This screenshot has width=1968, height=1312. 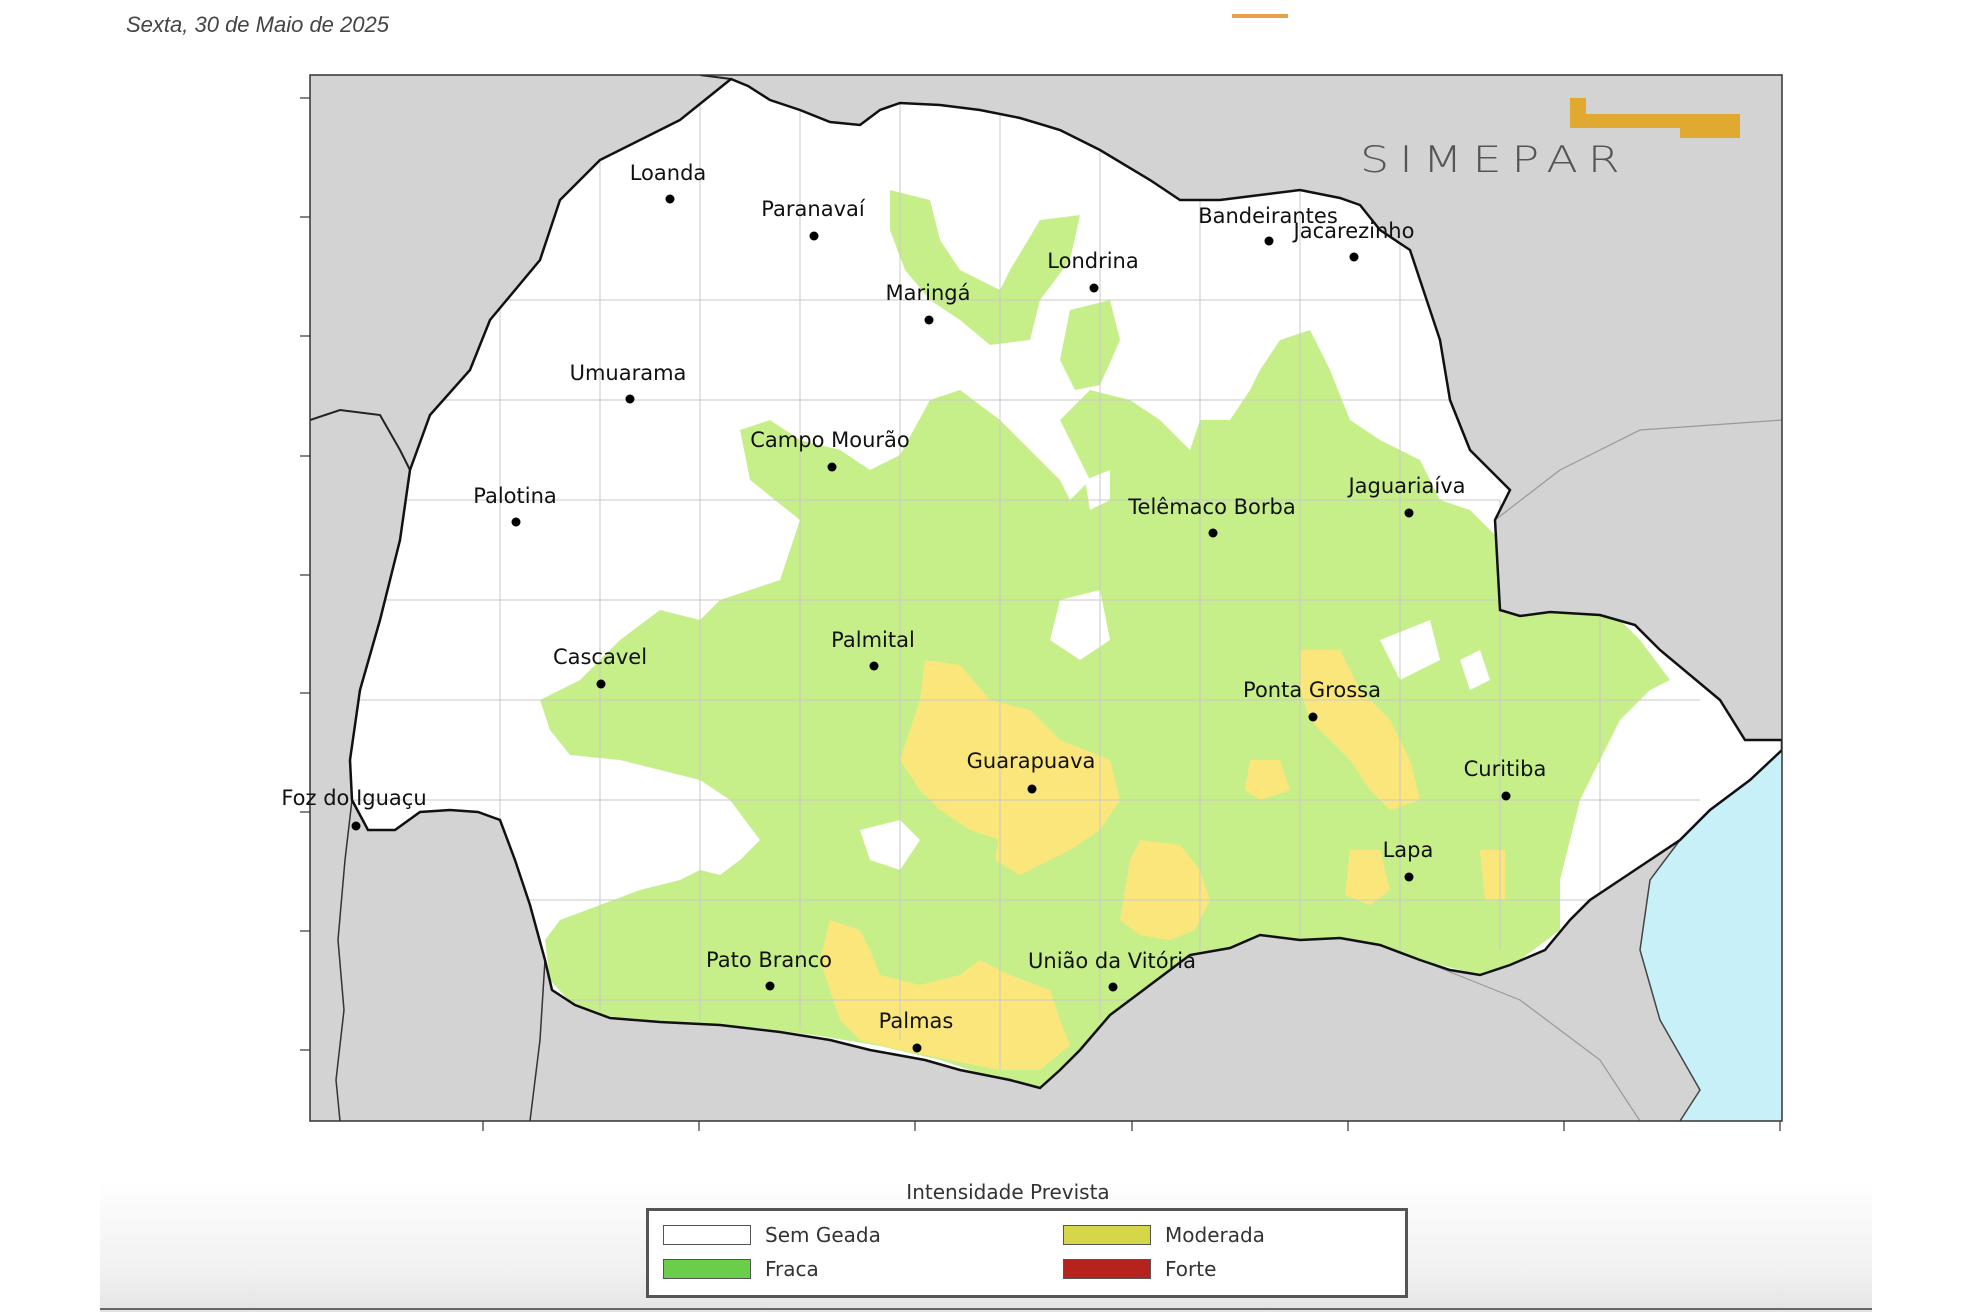 What do you see at coordinates (1312, 690) in the screenshot?
I see `city-label: Ponta Grossa` at bounding box center [1312, 690].